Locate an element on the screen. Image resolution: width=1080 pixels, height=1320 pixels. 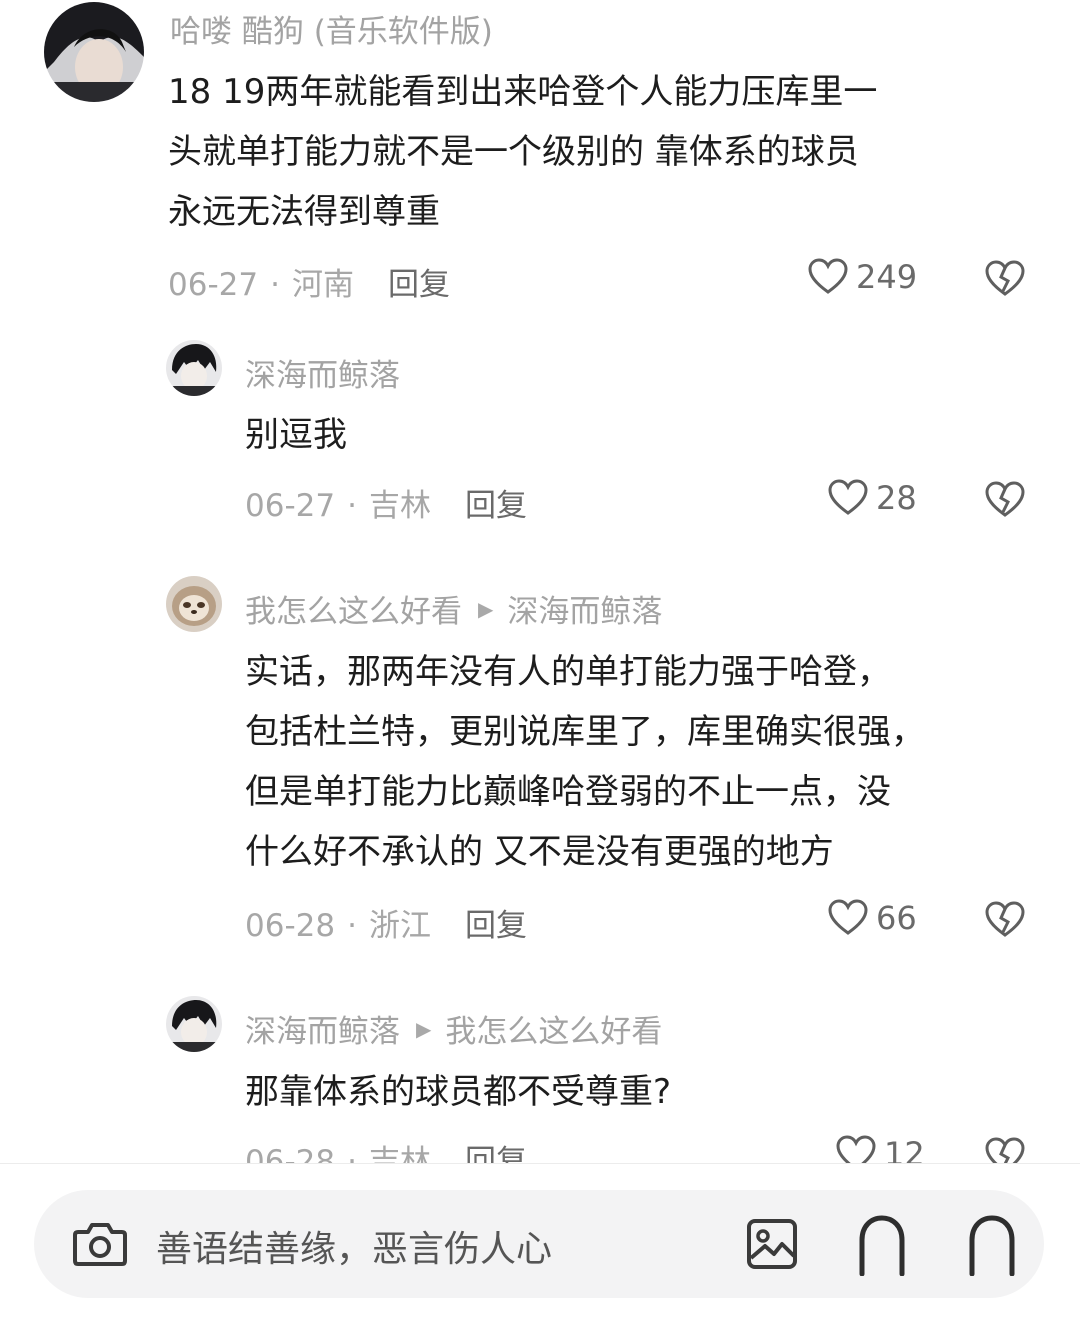
avatar-sloth is located at coordinates (194, 604).